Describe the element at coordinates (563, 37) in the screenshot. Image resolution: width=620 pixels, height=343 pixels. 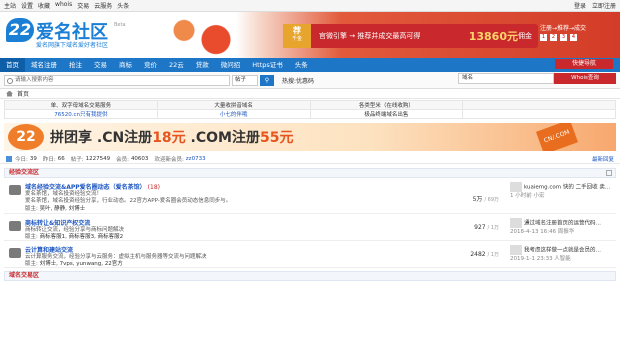
I see `step-3: 3` at that location.